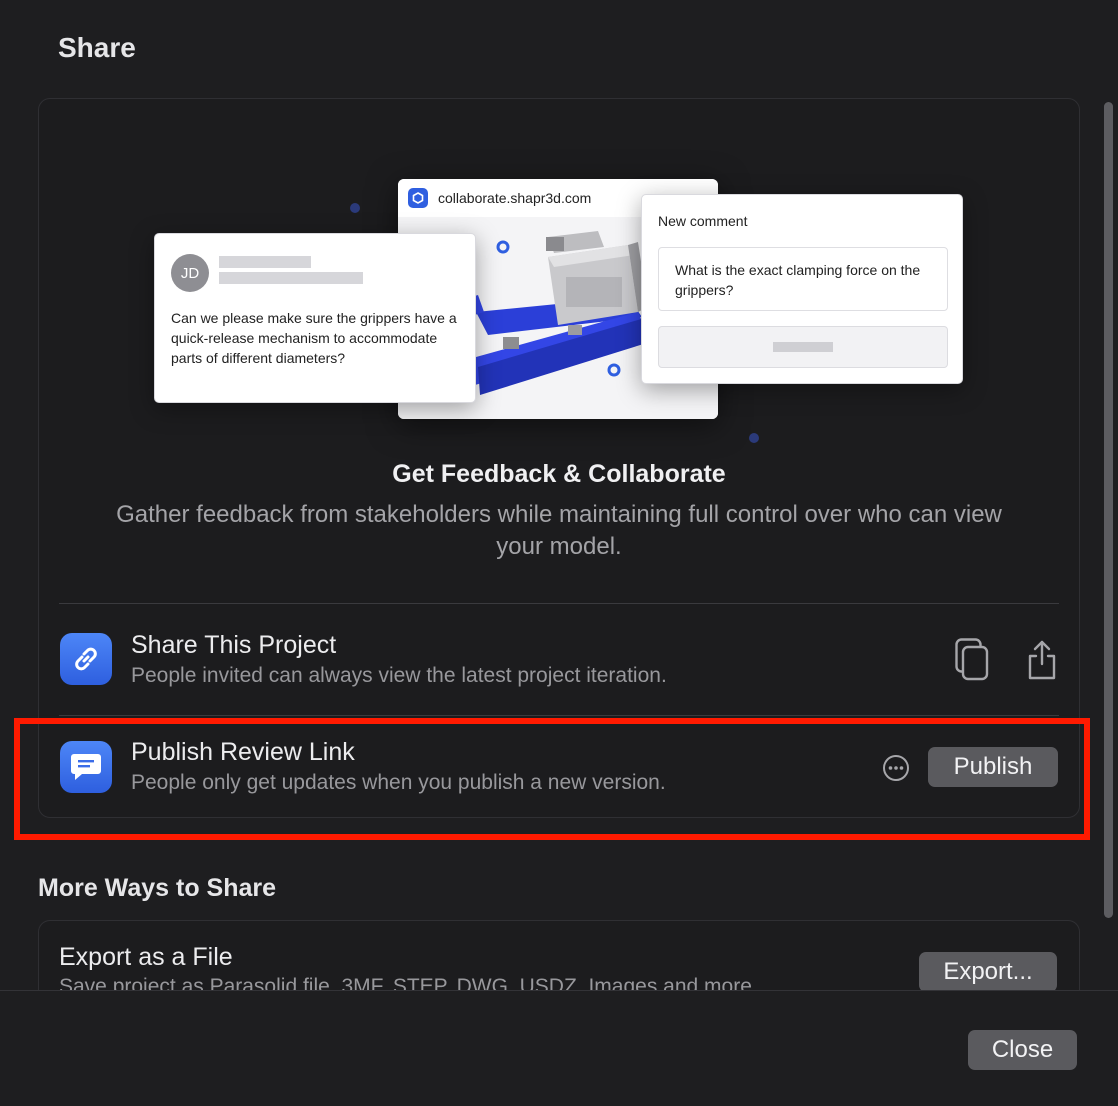 This screenshot has height=1106, width=1118. Describe the element at coordinates (515, 198) in the screenshot. I see `browser-url: collaborate.shapr3d.com` at that location.